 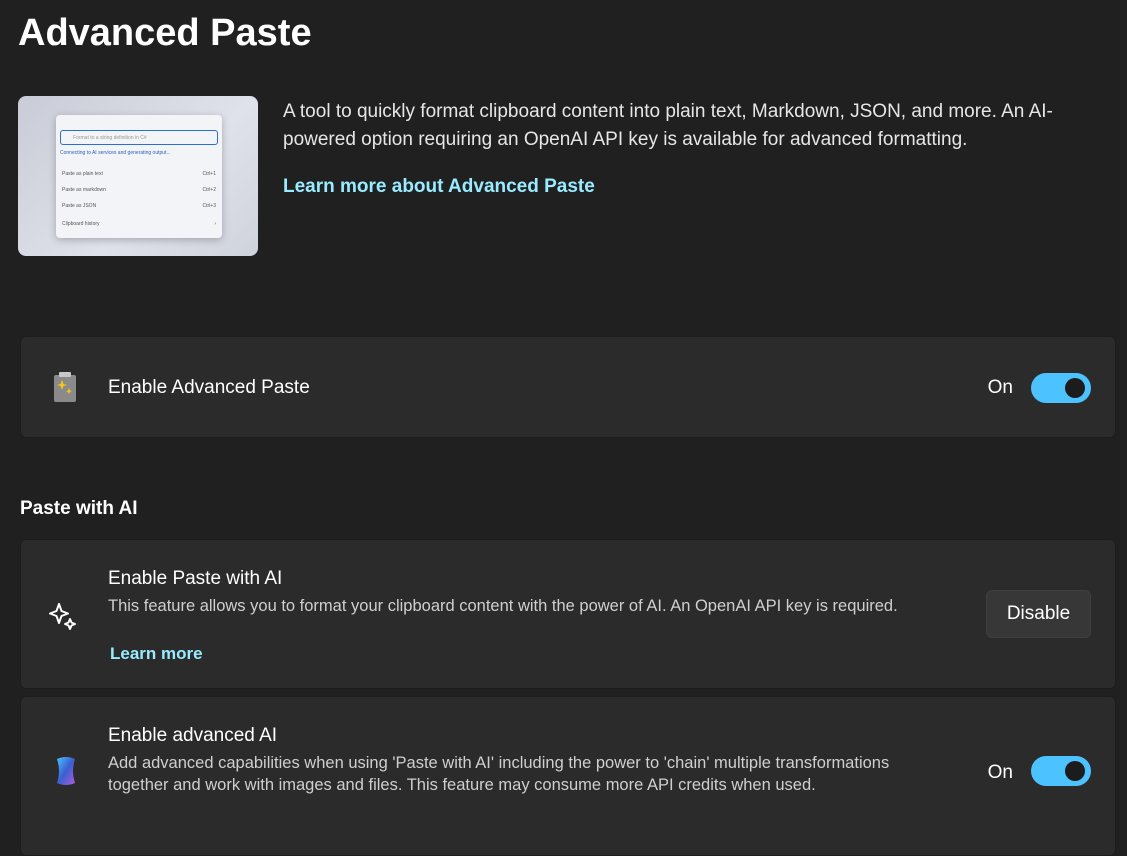 I want to click on section-heading: Paste with AI, so click(x=79, y=508).